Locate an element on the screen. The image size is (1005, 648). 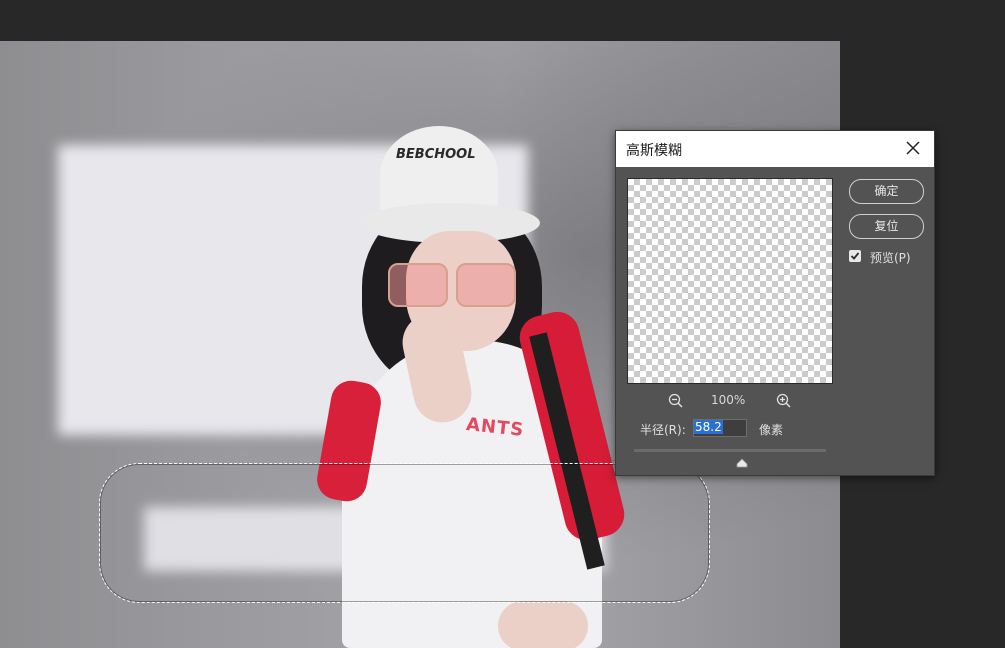
unit-label: 像素 is located at coordinates (771, 430).